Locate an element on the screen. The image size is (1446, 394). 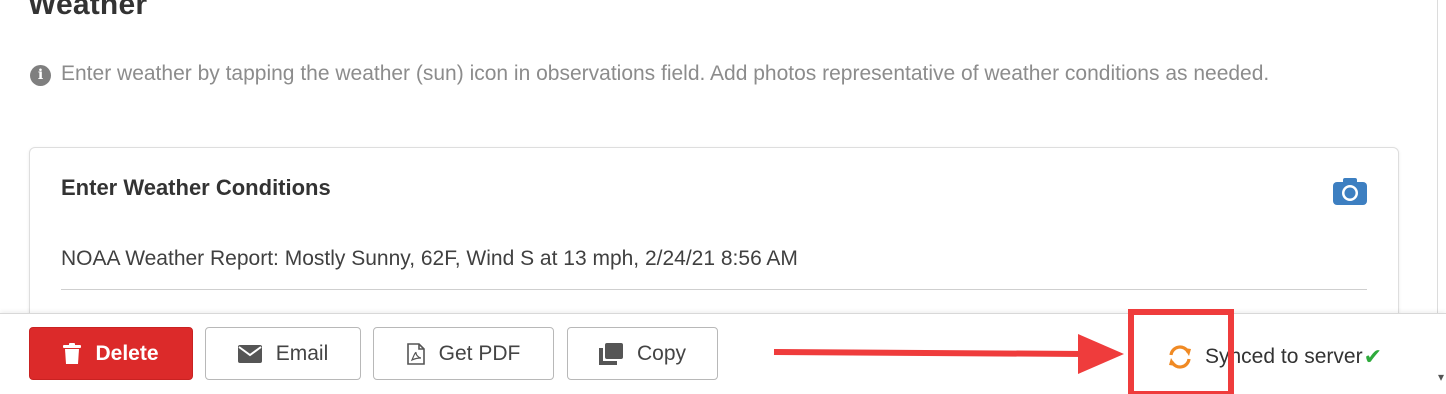
scroll-down-icon: ▾ is located at coordinates (1441, 377).